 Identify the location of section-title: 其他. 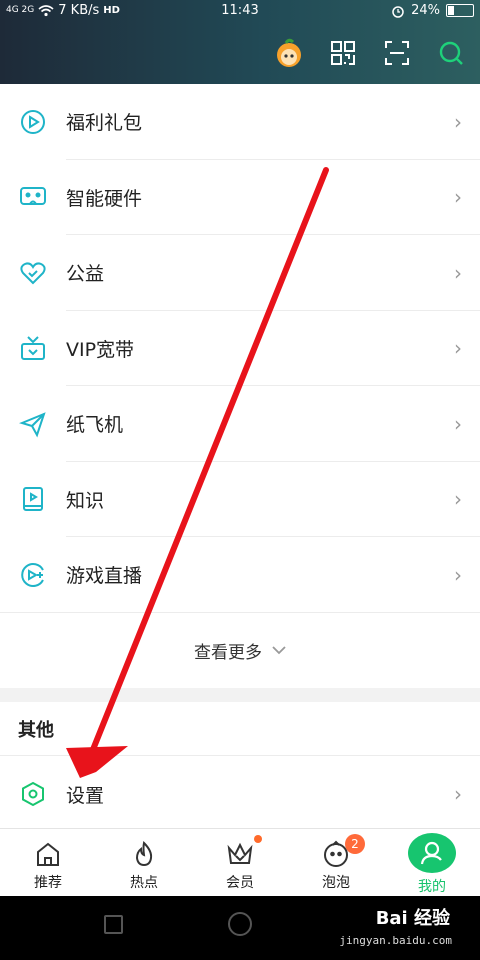
(240, 729).